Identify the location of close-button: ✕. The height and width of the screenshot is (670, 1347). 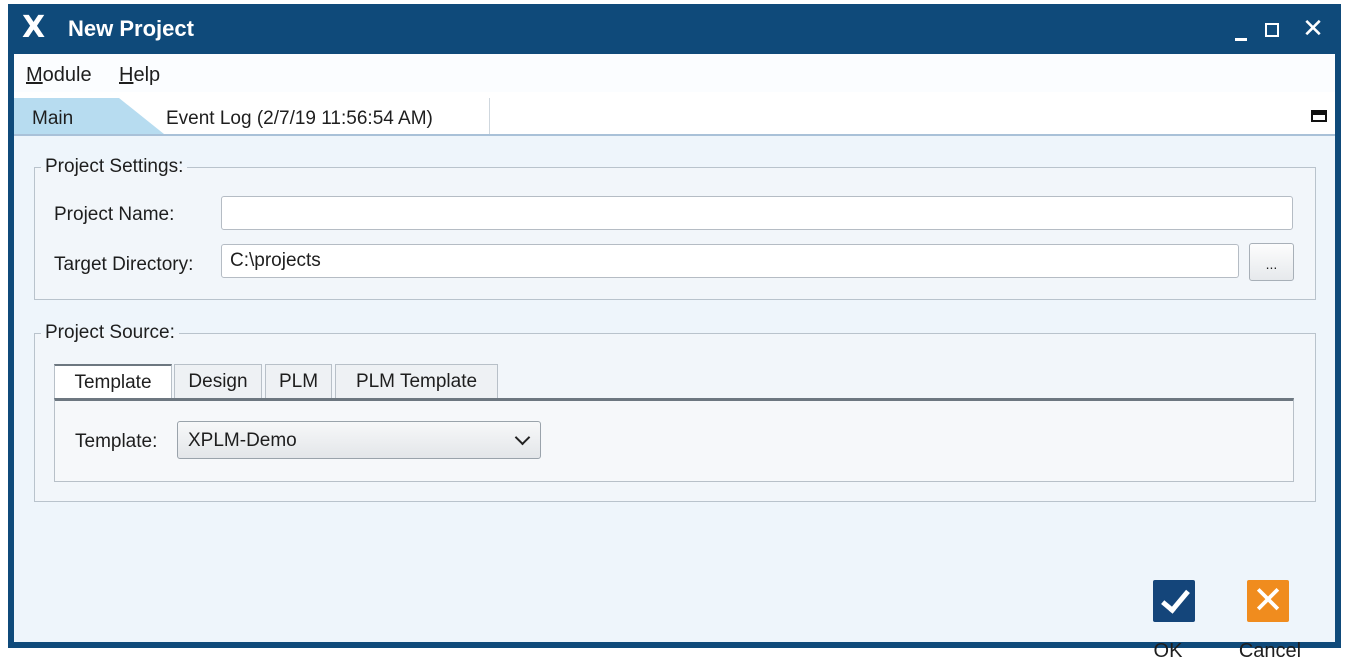
(1313, 29).